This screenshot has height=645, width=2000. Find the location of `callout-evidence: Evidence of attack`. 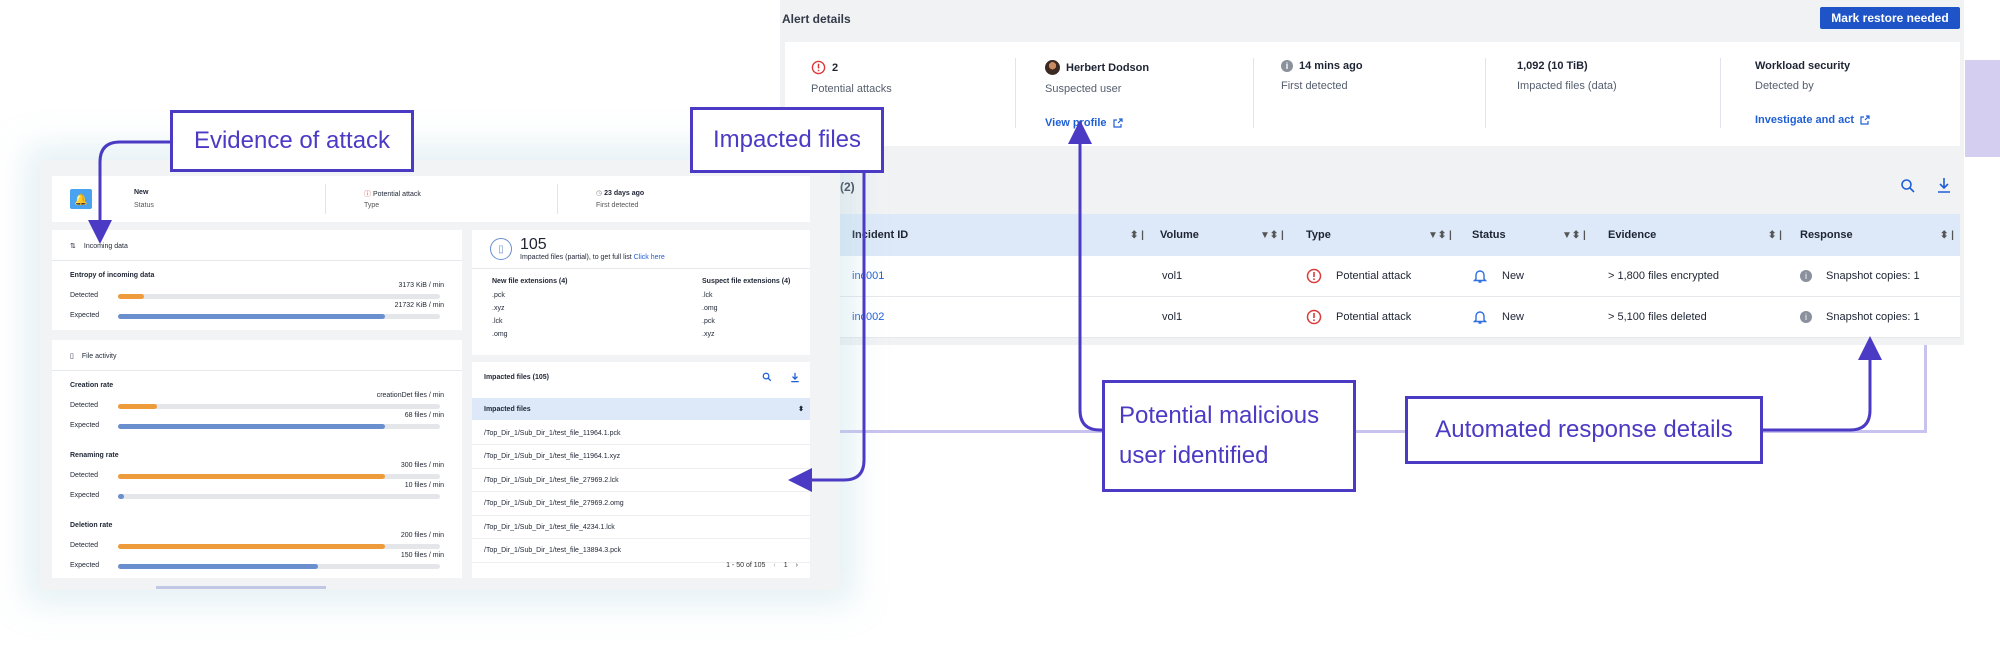

callout-evidence: Evidence of attack is located at coordinates (292, 141).